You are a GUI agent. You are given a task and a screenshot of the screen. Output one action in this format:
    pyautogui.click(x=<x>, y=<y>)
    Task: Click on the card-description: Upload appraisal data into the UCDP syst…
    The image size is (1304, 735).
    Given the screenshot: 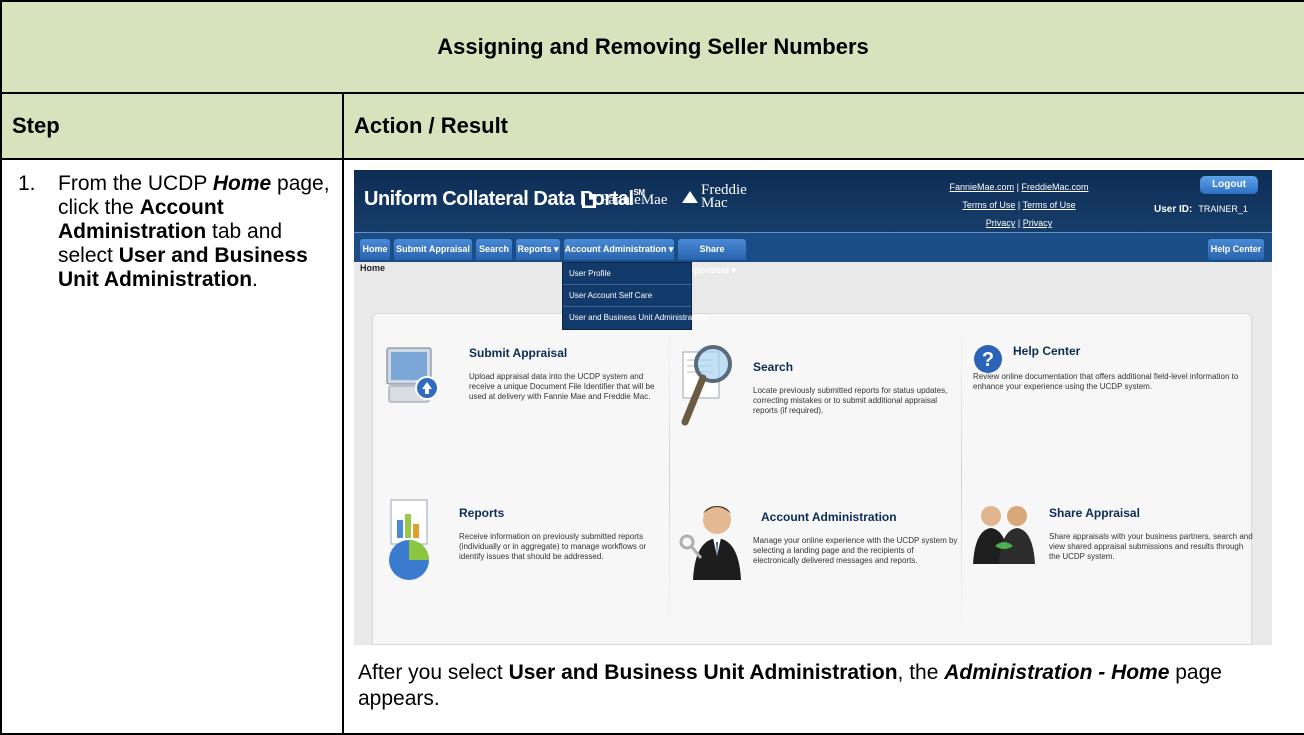 What is the action you would take?
    pyautogui.click(x=562, y=386)
    